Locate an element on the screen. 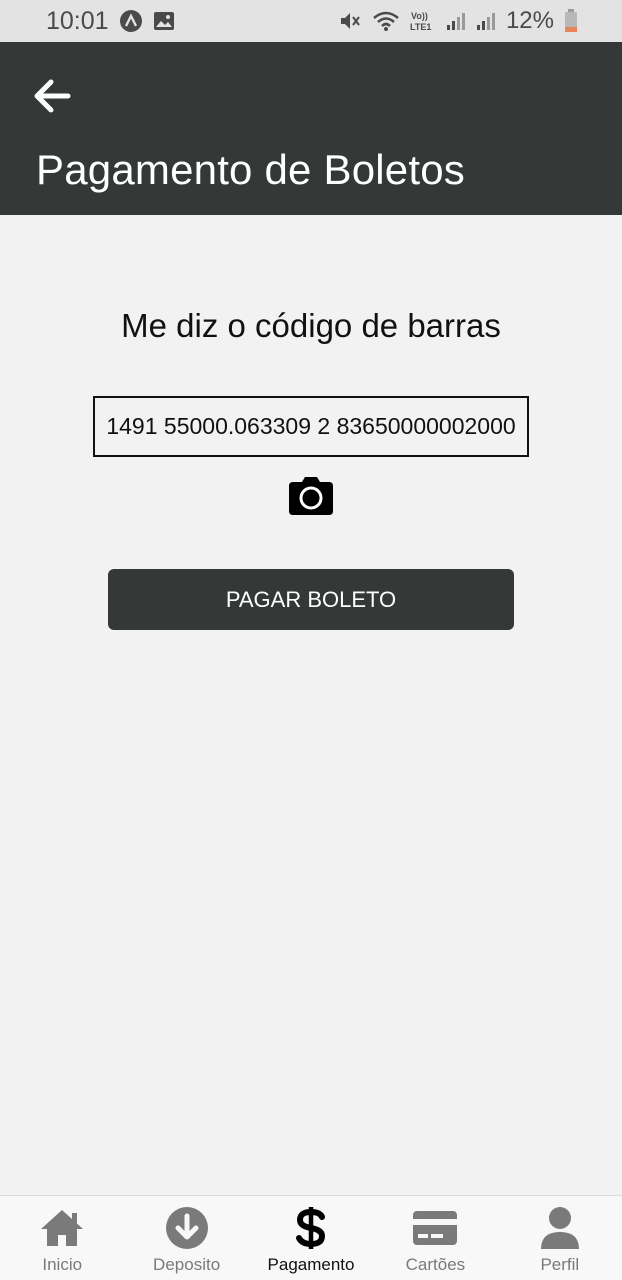 This screenshot has width=622, height=1280. nav-item-perfil: Perfil is located at coordinates (560, 1238).